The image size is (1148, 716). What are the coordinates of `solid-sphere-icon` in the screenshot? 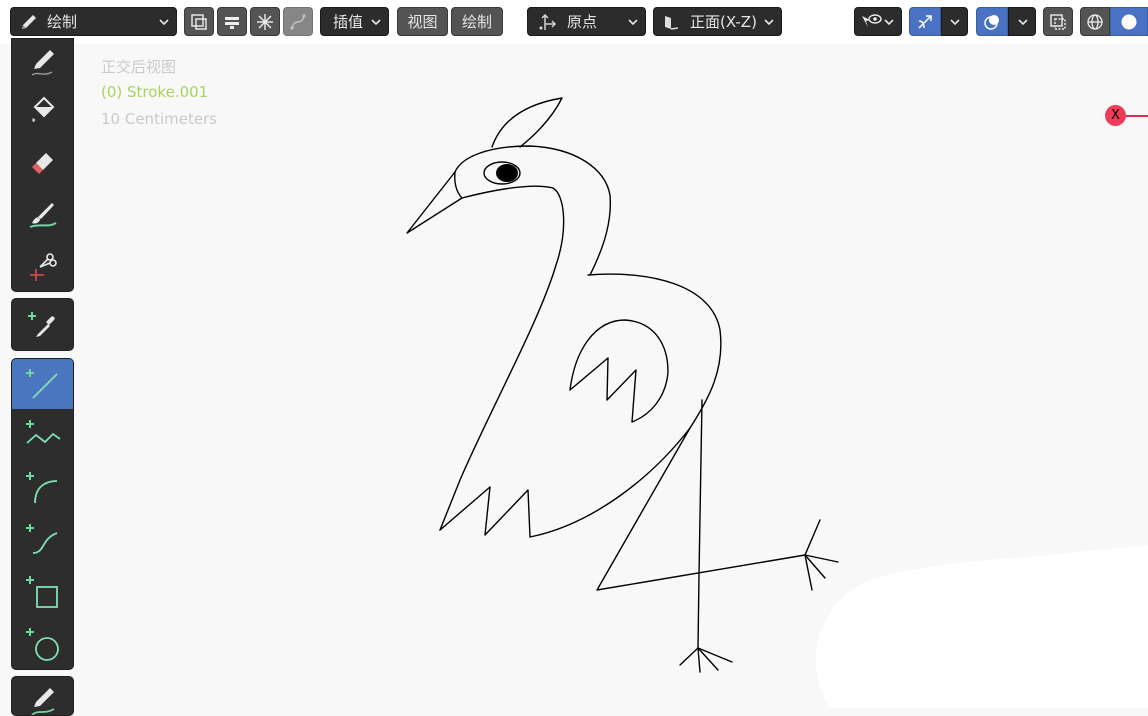 It's located at (1129, 22).